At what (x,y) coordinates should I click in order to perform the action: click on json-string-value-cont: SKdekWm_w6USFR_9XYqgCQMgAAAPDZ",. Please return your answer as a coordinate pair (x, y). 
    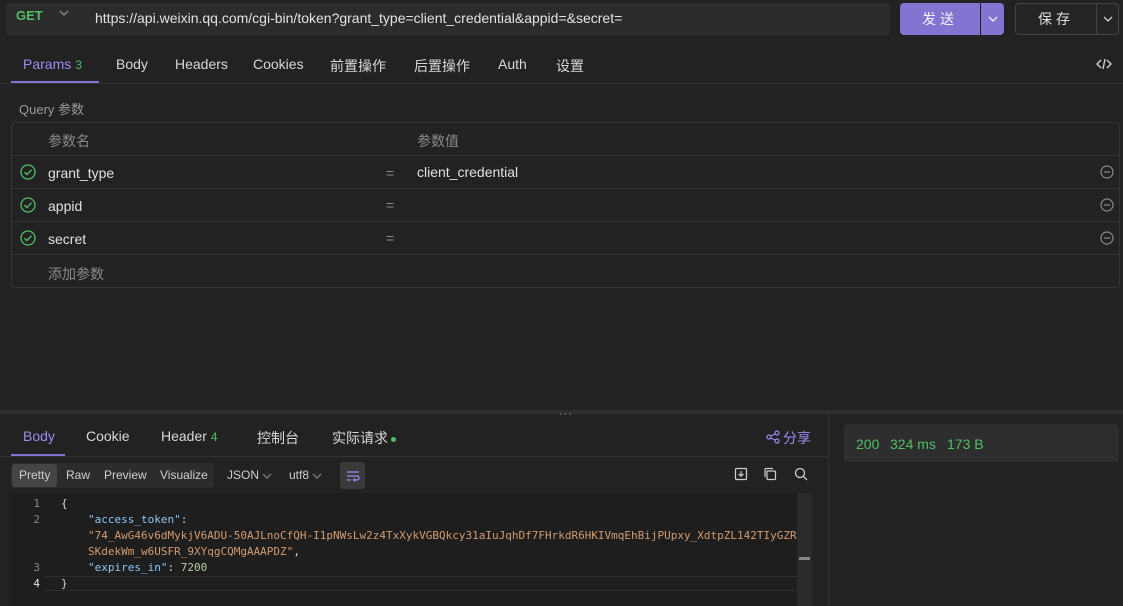
    Looking at the image, I should click on (194, 551).